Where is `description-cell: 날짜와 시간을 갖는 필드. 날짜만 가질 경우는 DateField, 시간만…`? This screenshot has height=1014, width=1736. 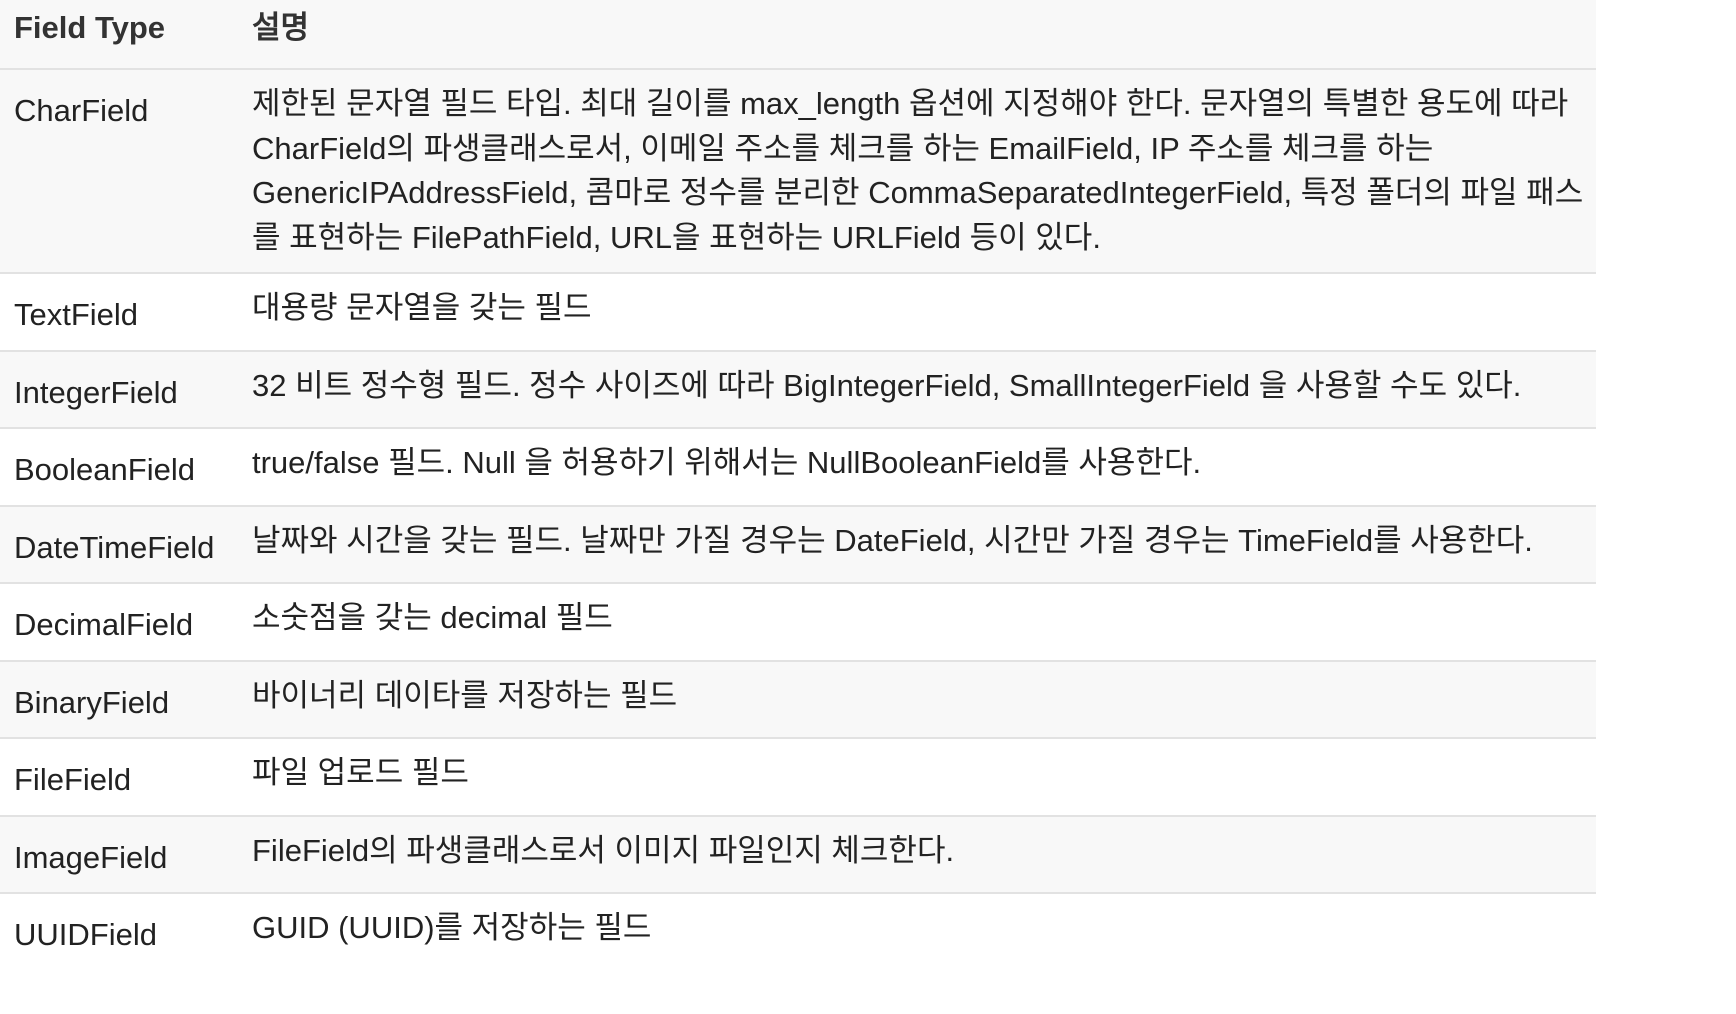 description-cell: 날짜와 시간을 갖는 필드. 날짜만 가질 경우는 DateField, 시간만… is located at coordinates (917, 544).